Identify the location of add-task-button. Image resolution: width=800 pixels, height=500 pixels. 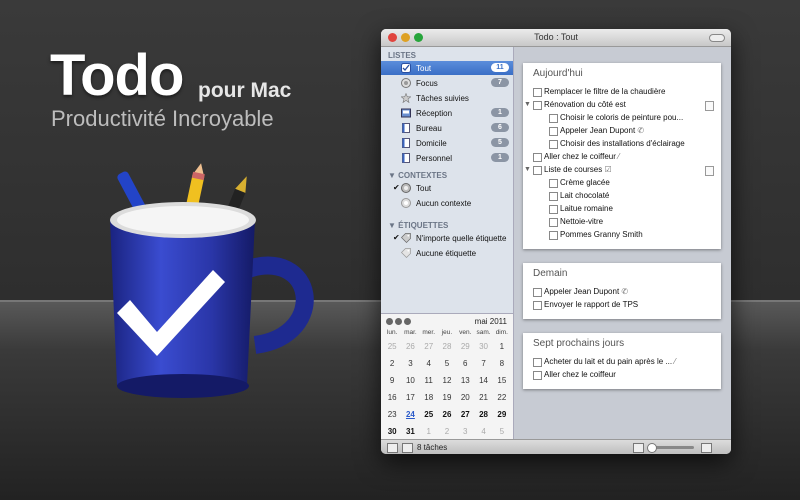
(392, 448).